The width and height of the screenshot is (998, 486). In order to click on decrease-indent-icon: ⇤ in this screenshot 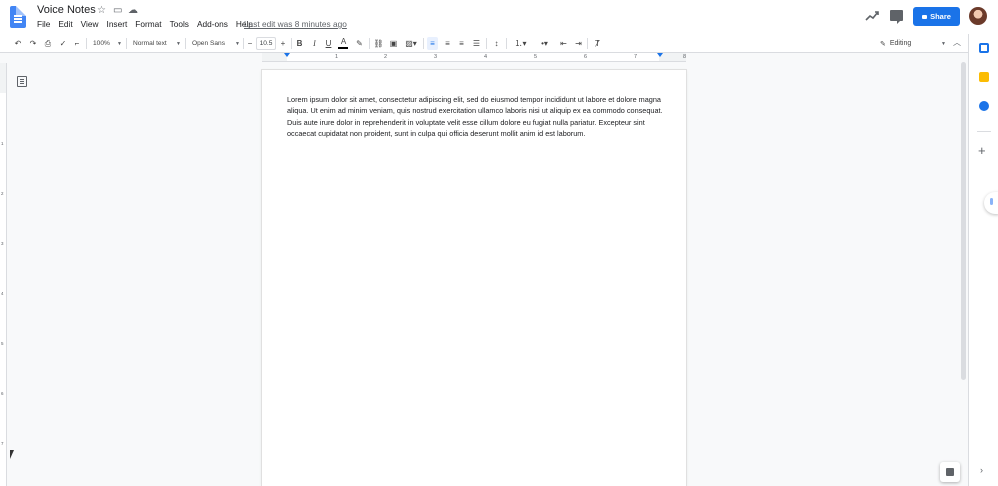, I will do `click(563, 43)`.